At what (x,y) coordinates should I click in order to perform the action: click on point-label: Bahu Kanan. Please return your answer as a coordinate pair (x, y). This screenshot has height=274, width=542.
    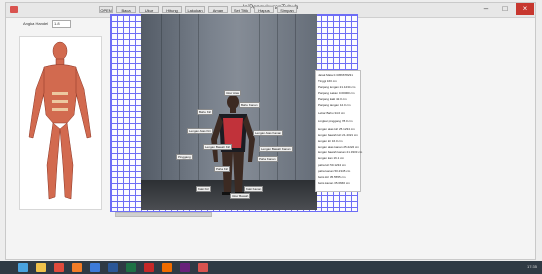
    Looking at the image, I should click on (249, 105).